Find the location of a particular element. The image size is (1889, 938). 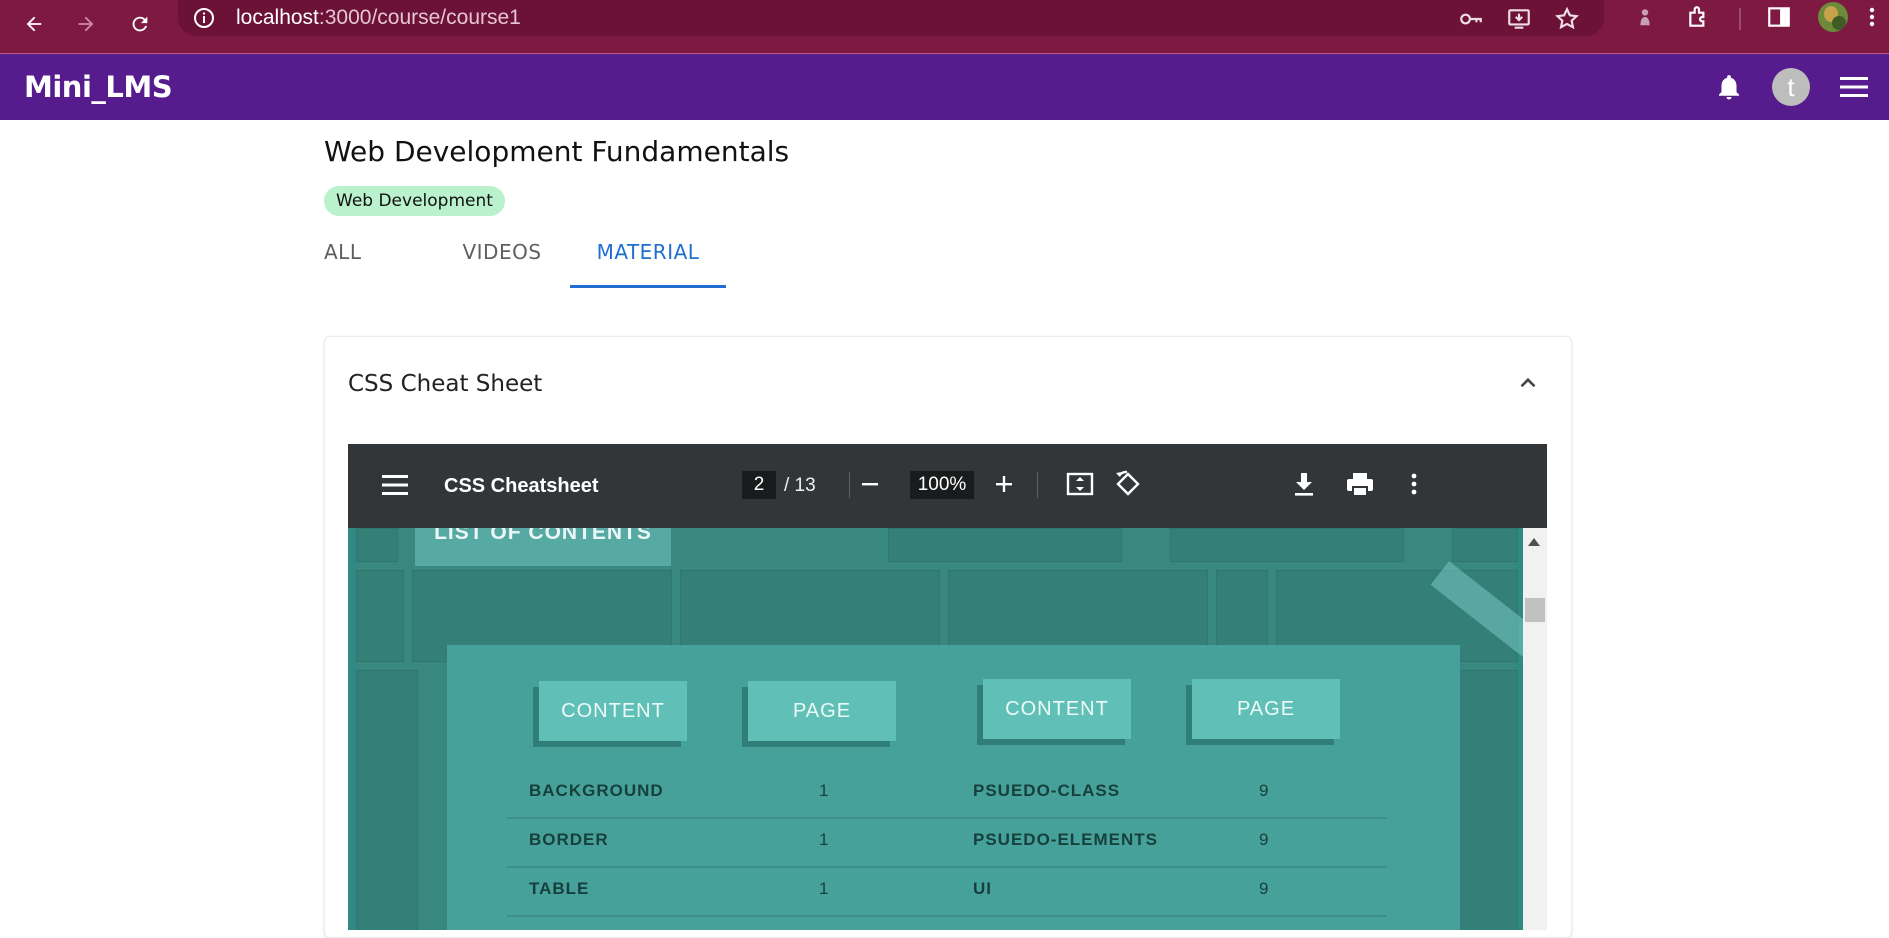

pdf-scrollbar is located at coordinates (1535, 729).